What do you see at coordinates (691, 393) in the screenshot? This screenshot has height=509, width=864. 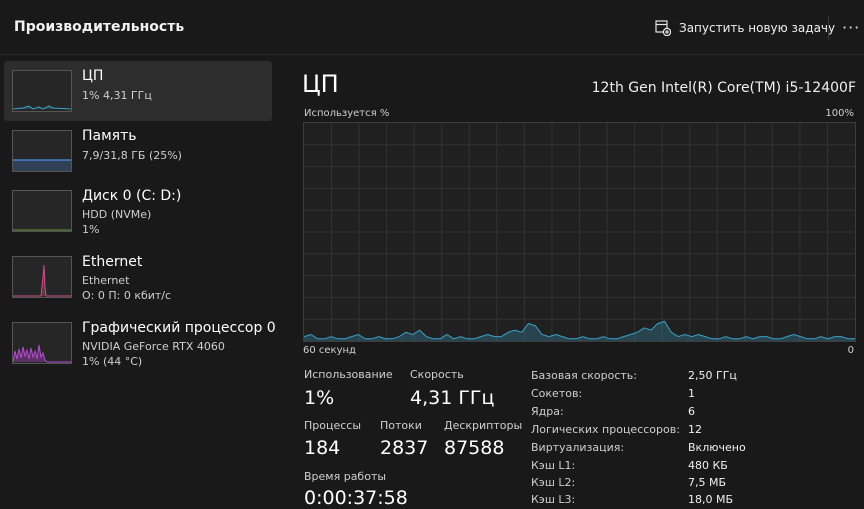 I see `spec-value: 1` at bounding box center [691, 393].